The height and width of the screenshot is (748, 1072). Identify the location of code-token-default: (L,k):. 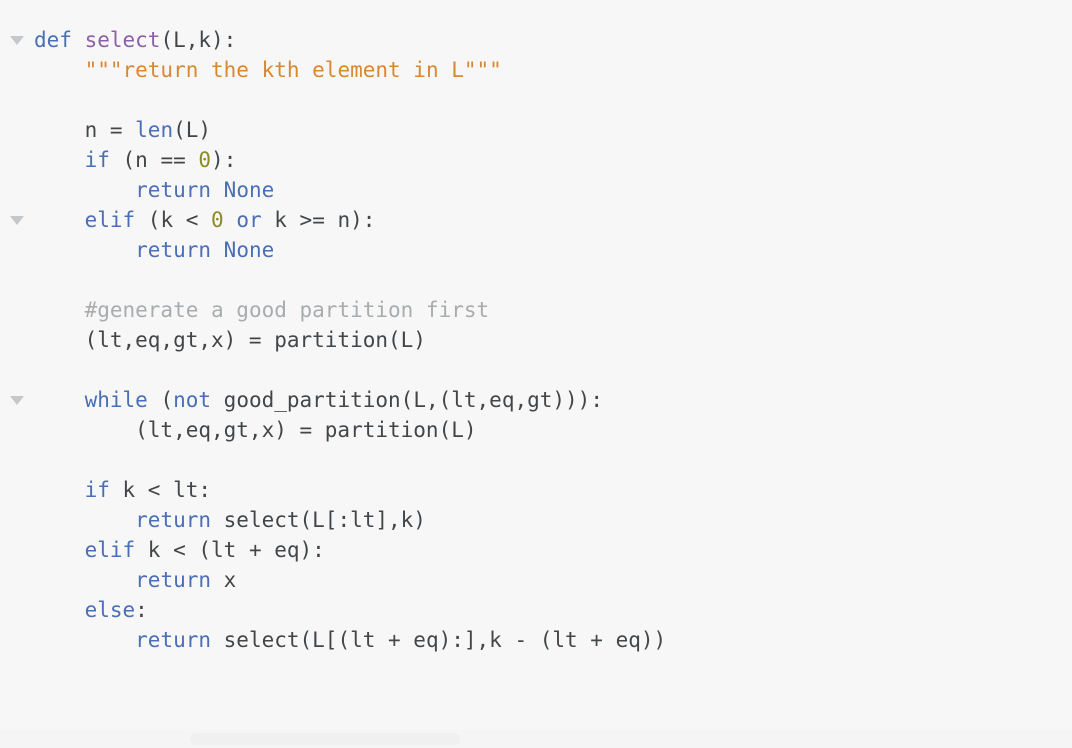
(198, 40).